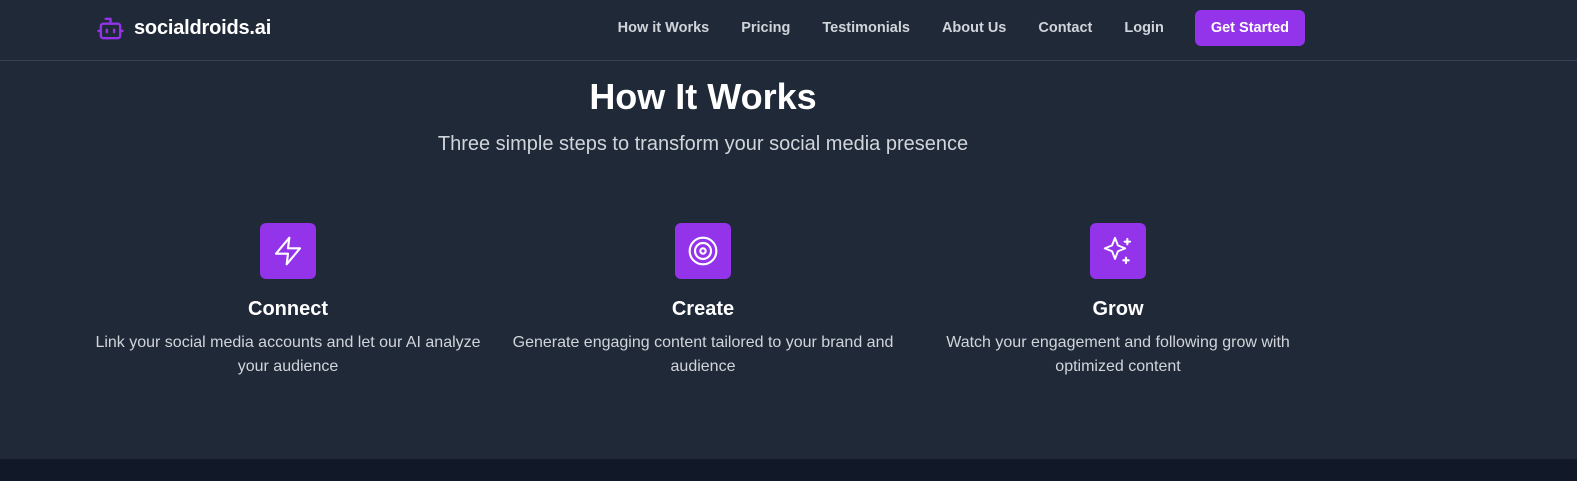 The height and width of the screenshot is (481, 1577). What do you see at coordinates (1065, 28) in the screenshot?
I see `nav-link-contact: Contact` at bounding box center [1065, 28].